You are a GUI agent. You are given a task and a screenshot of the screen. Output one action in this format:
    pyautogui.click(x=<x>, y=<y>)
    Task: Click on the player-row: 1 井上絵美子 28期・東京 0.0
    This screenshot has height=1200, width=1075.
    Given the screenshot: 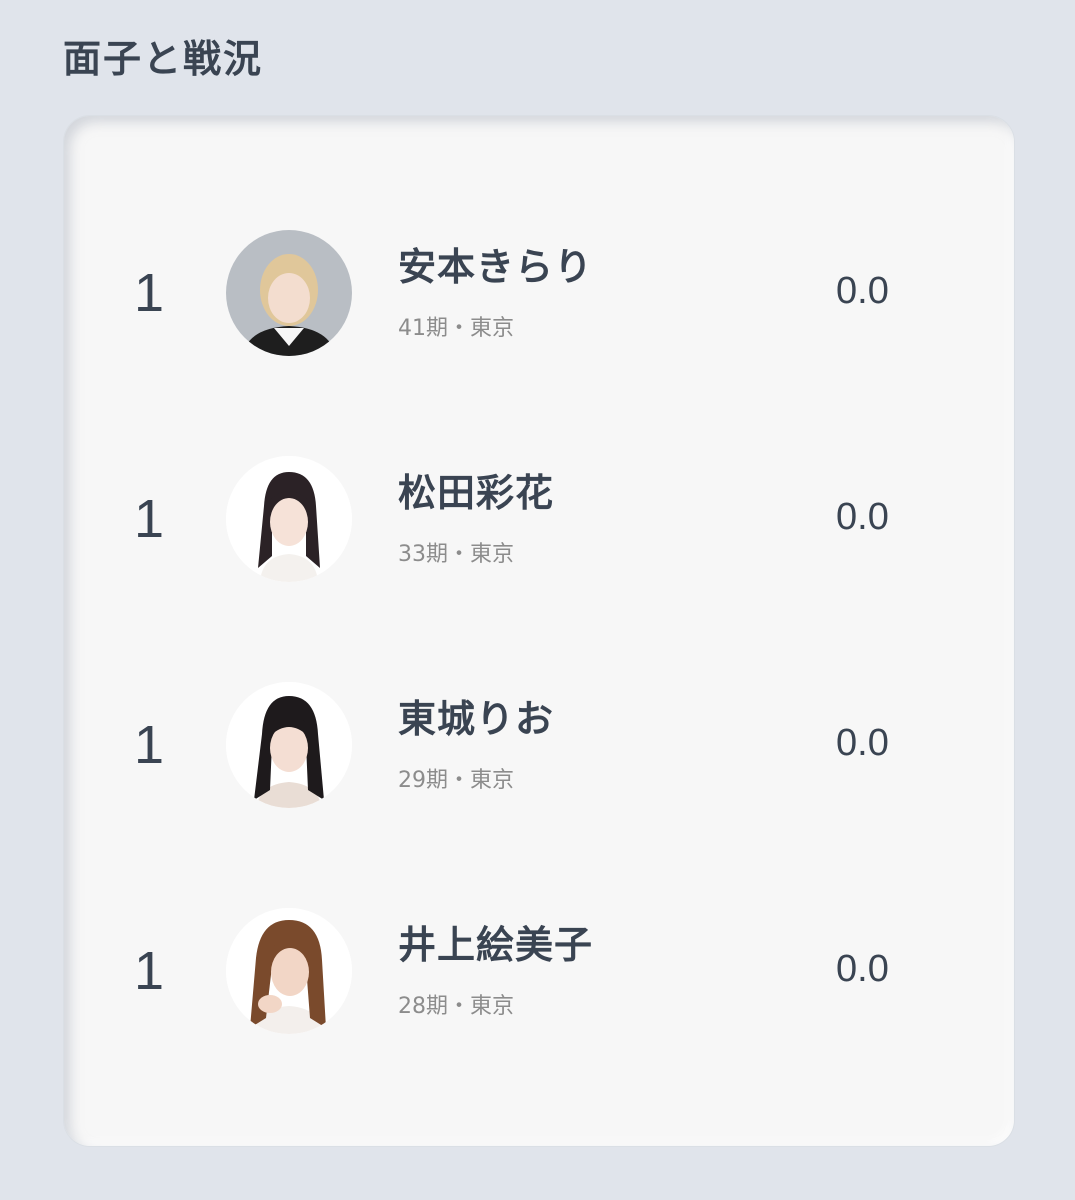 What is the action you would take?
    pyautogui.click(x=539, y=971)
    